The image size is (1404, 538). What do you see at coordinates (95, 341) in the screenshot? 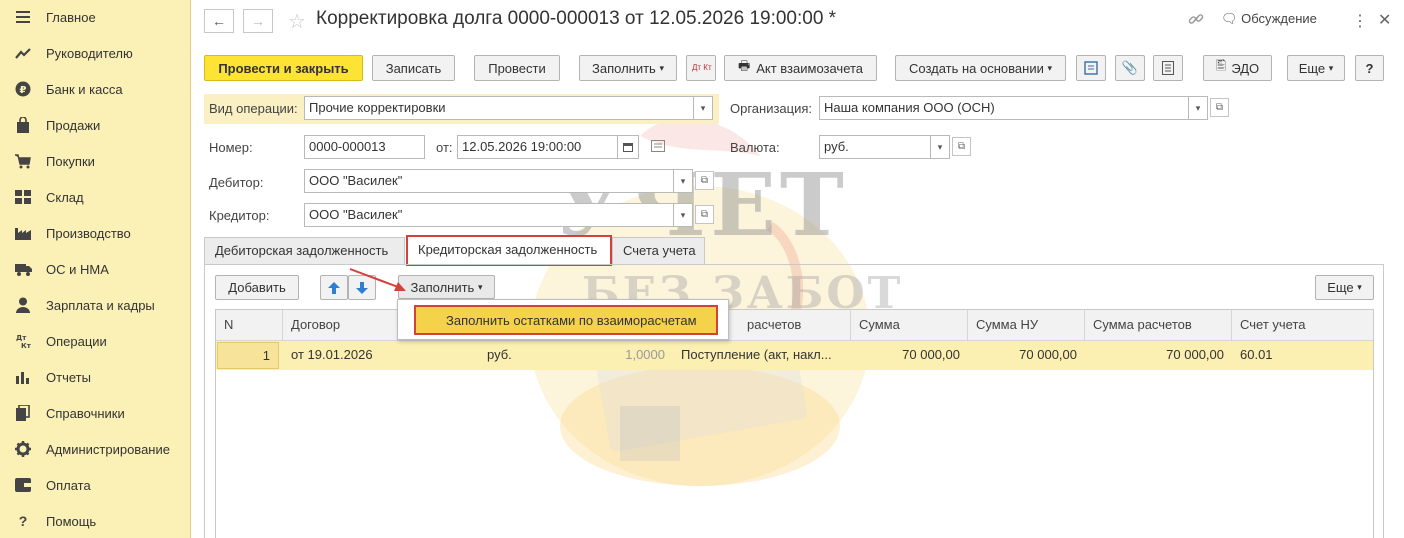
I see `sidebar-item-operations: Дт Кт Операции` at bounding box center [95, 341].